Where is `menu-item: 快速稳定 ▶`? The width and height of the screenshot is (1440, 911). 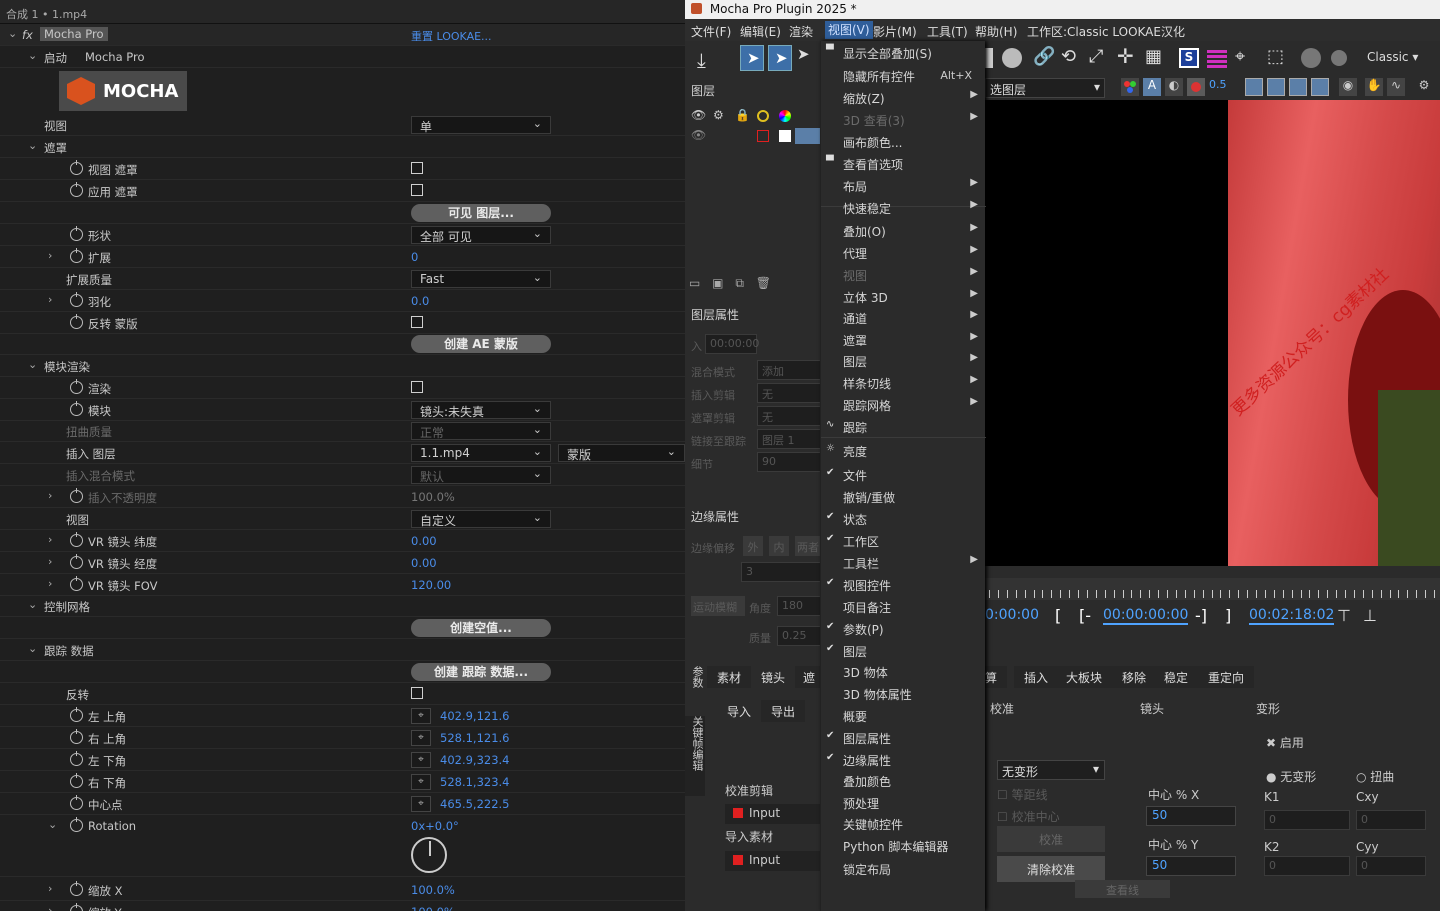
menu-item: 快速稳定 ▶ is located at coordinates (903, 207).